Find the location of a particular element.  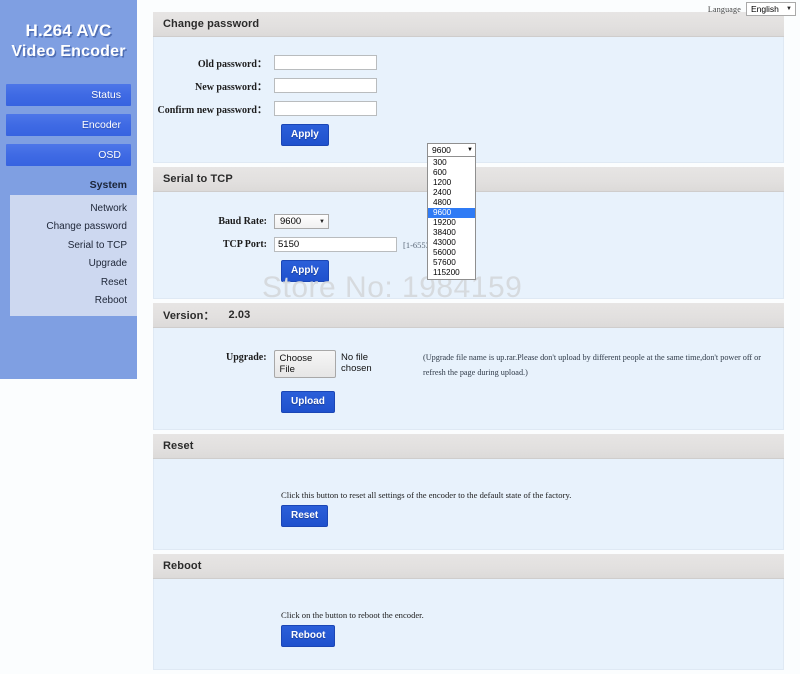

baud-rate-option: 2400 is located at coordinates (451, 193).